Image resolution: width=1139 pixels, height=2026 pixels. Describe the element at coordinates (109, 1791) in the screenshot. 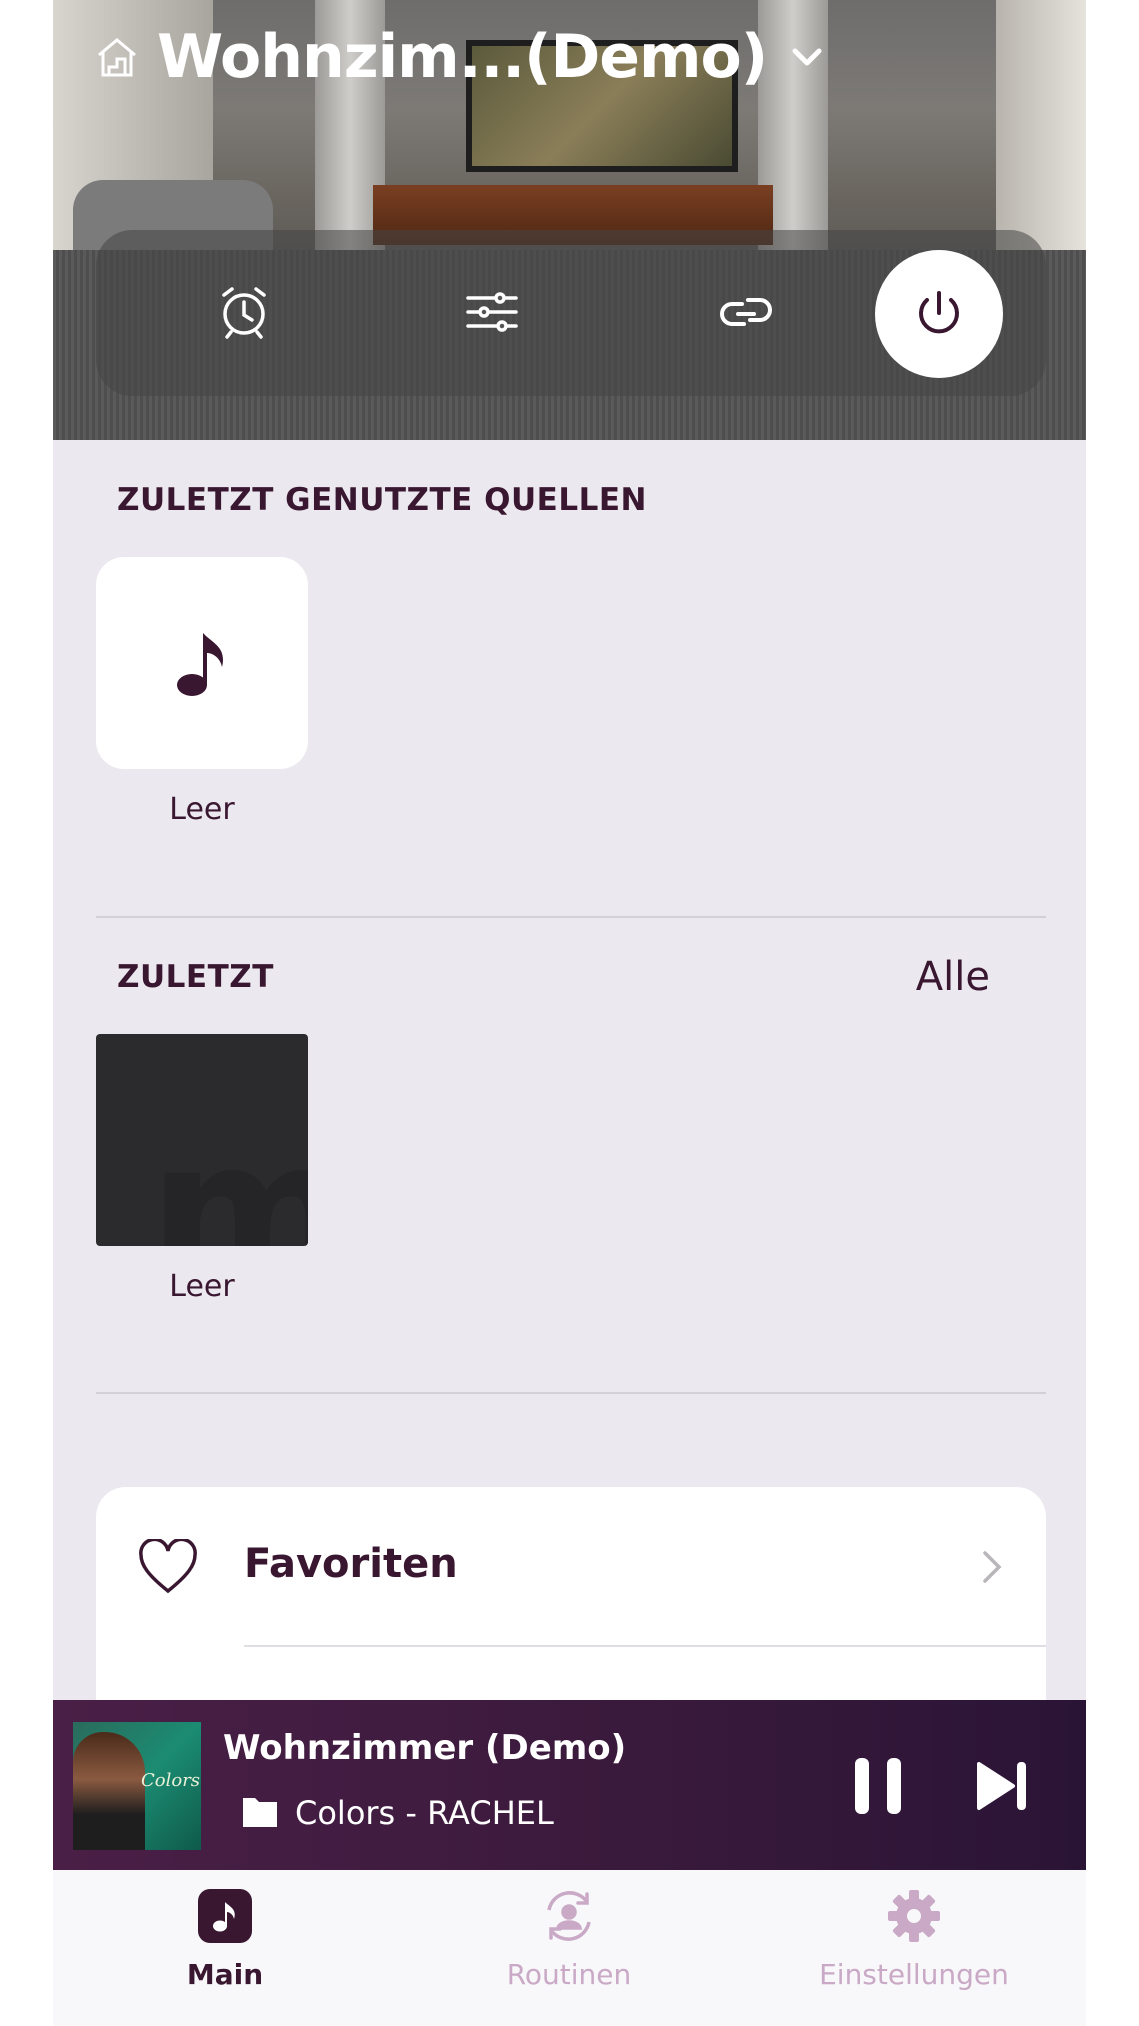

I see `cover-artist-image` at that location.